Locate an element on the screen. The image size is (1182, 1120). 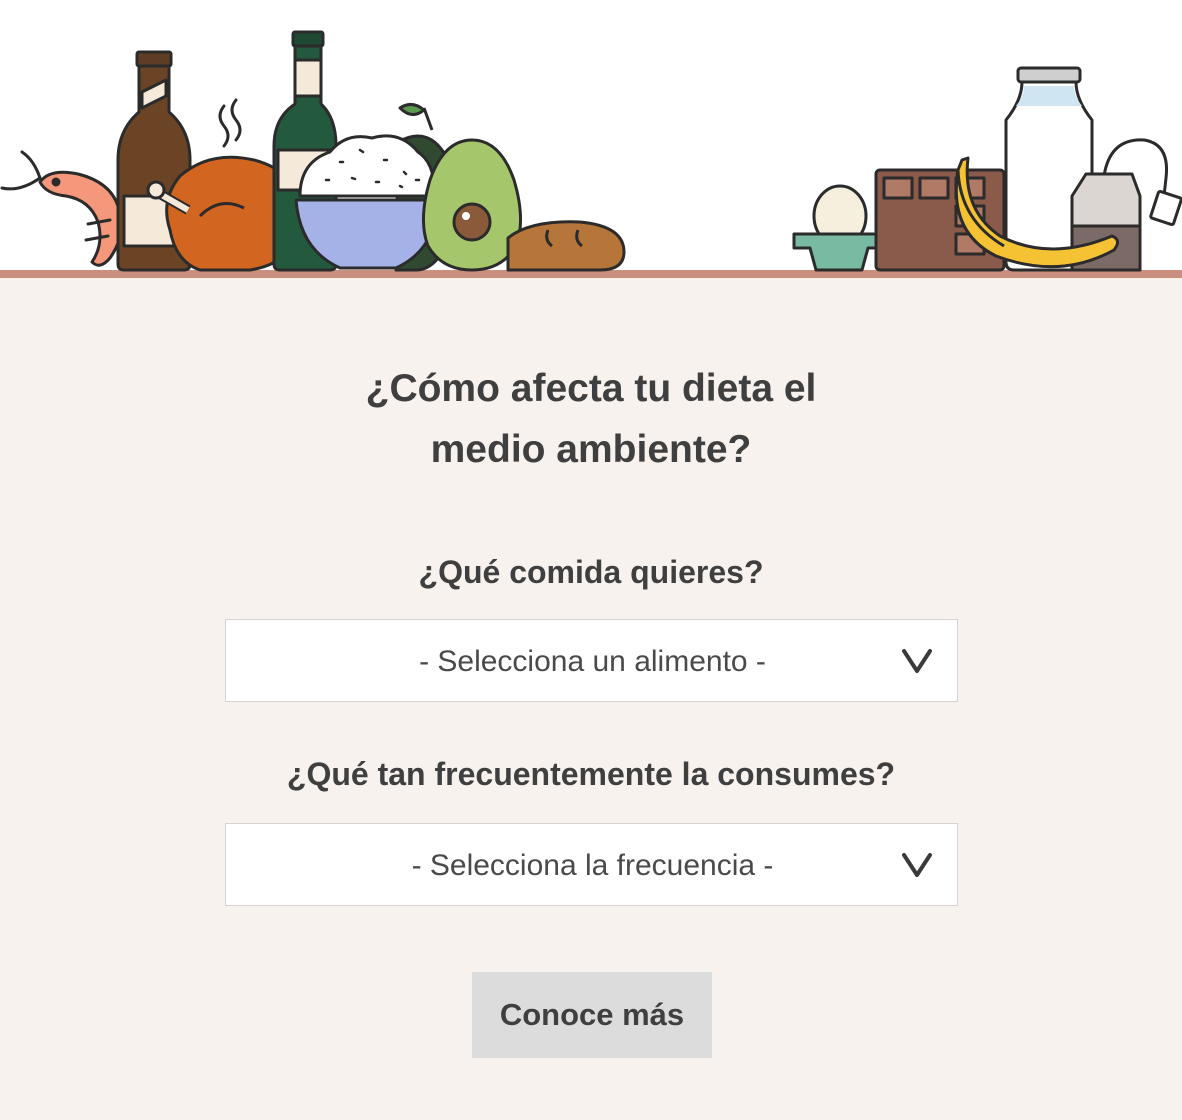
learn-more-button: Conoce más is located at coordinates (592, 1015).